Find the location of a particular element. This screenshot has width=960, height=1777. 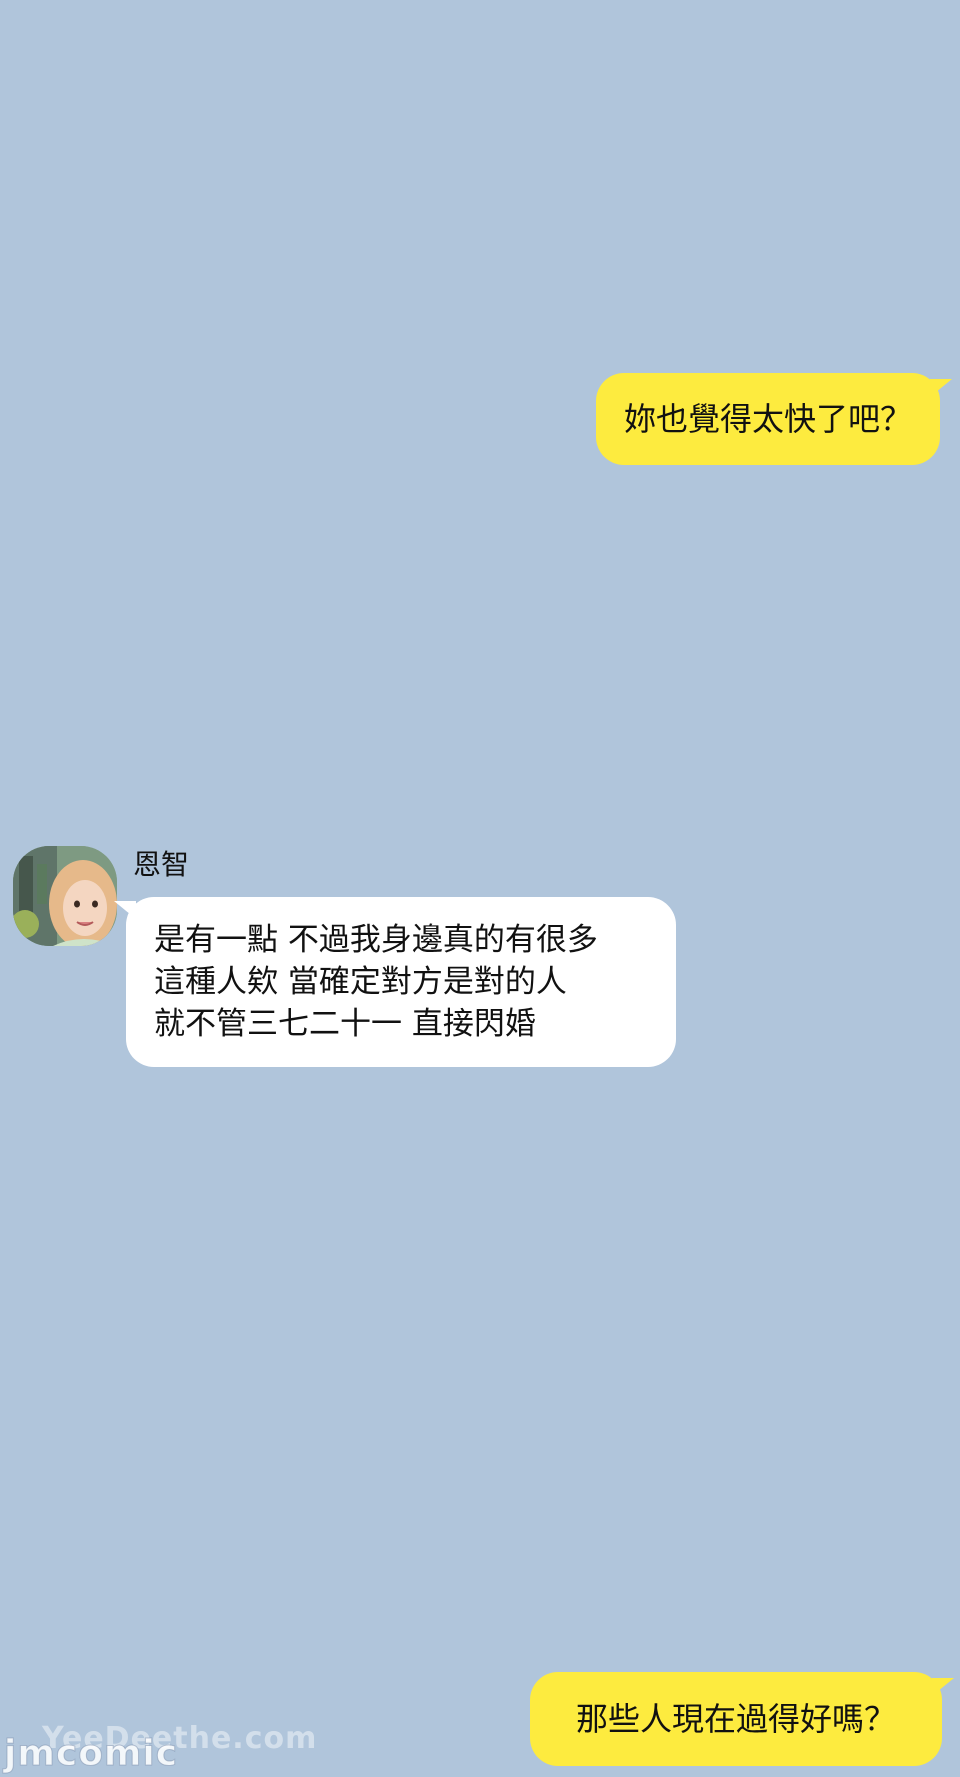

watermark: YeeDeethe.com jmcomic is located at coordinates (165, 1749).